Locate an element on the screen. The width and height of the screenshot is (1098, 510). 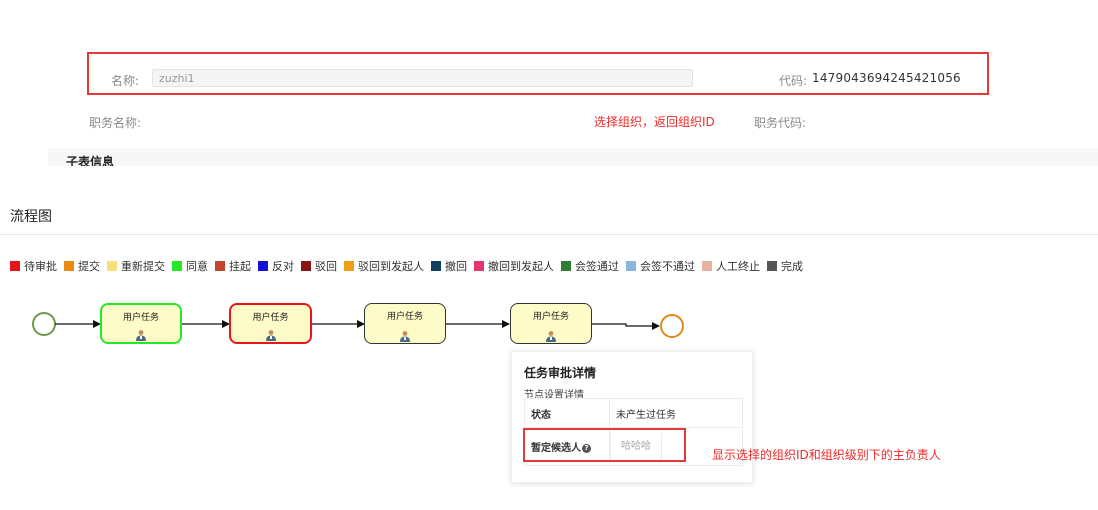
legend-label: 挂起 is located at coordinates (240, 266).